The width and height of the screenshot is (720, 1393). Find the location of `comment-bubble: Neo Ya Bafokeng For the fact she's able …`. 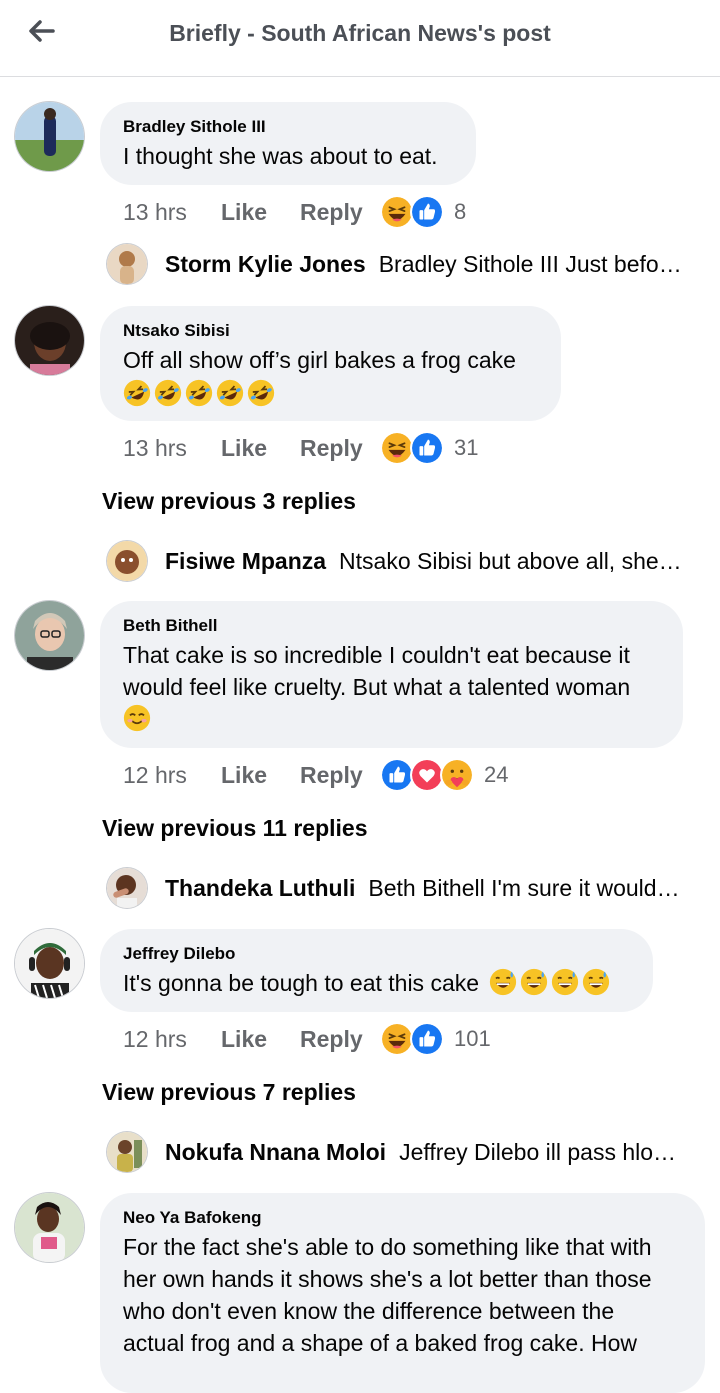

comment-bubble: Neo Ya Bafokeng For the fact she's able … is located at coordinates (402, 1293).